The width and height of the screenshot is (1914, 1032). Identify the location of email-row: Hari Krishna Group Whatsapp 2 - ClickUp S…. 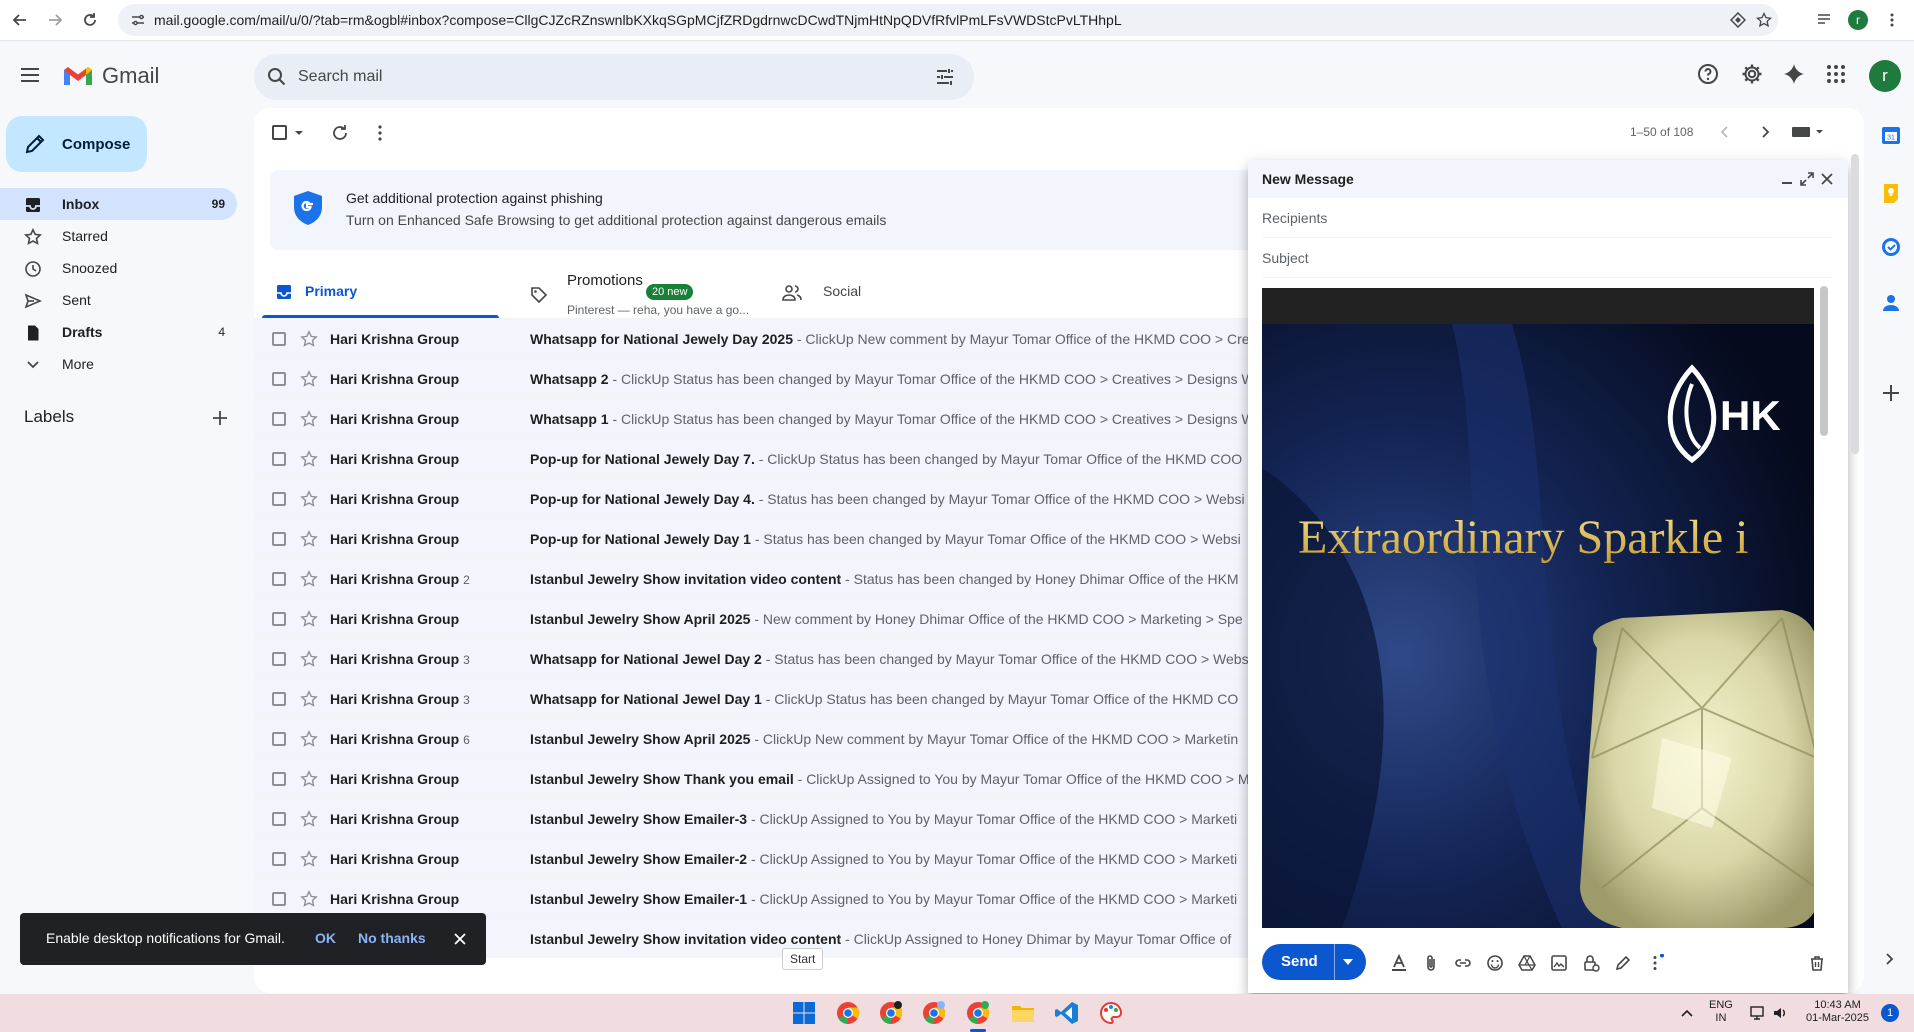
(804, 378).